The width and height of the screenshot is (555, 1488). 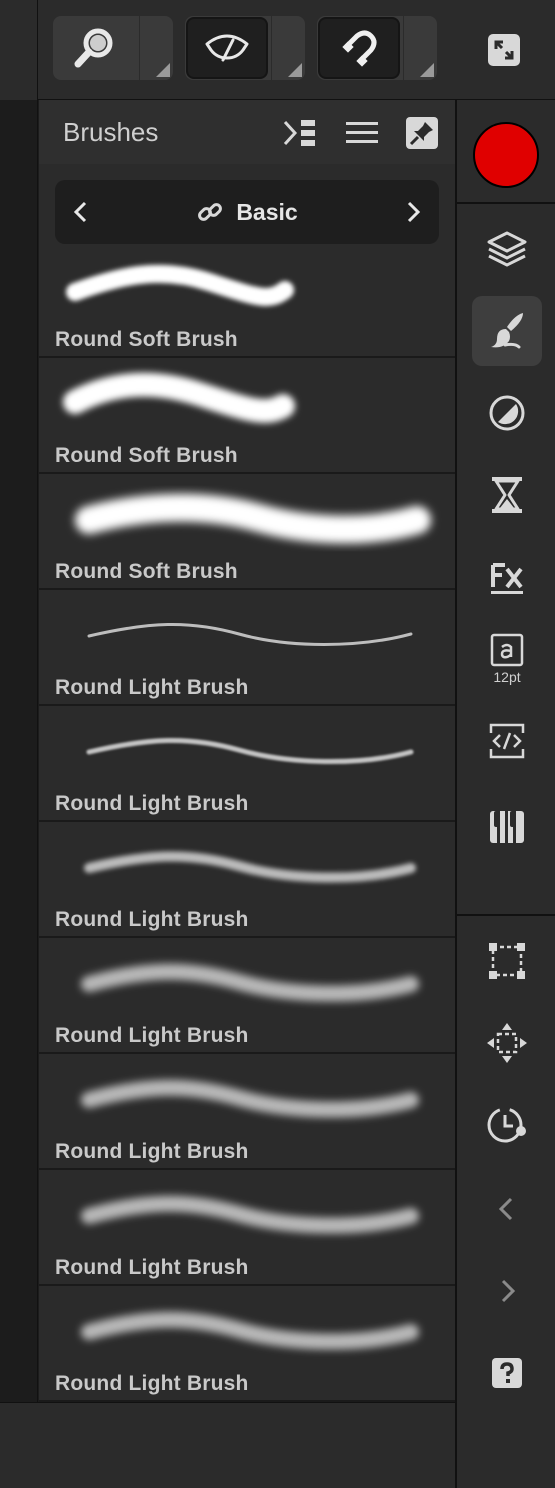 I want to click on pin-icon, so click(x=422, y=133).